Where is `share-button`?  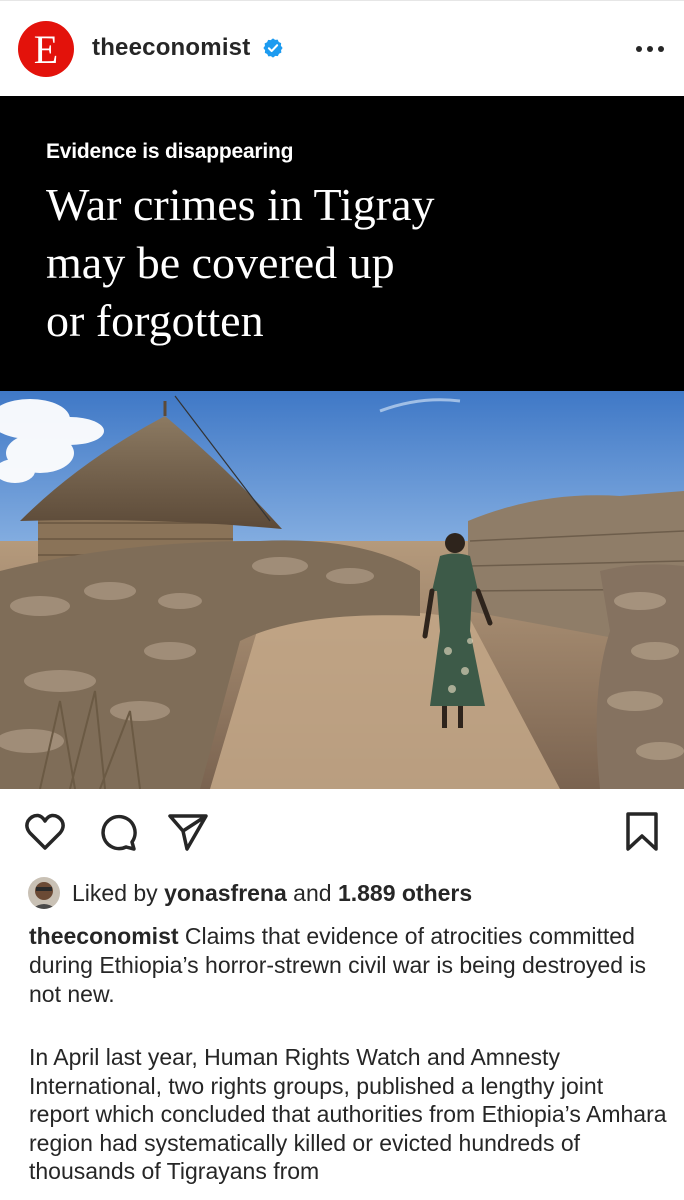
share-button is located at coordinates (188, 832).